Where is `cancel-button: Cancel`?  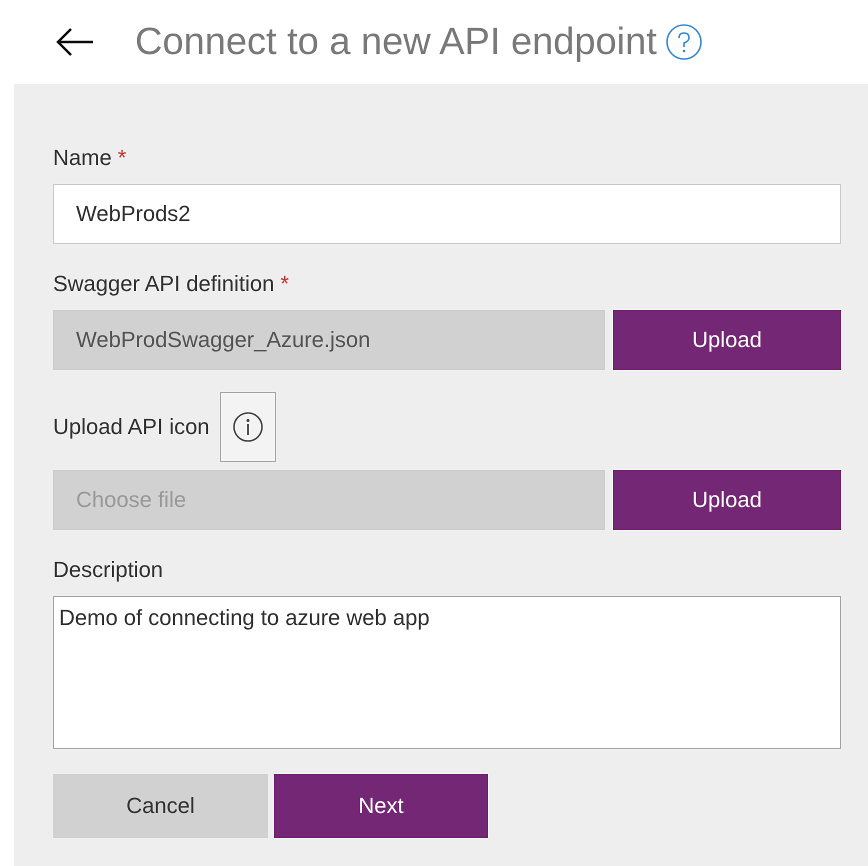 cancel-button: Cancel is located at coordinates (160, 806).